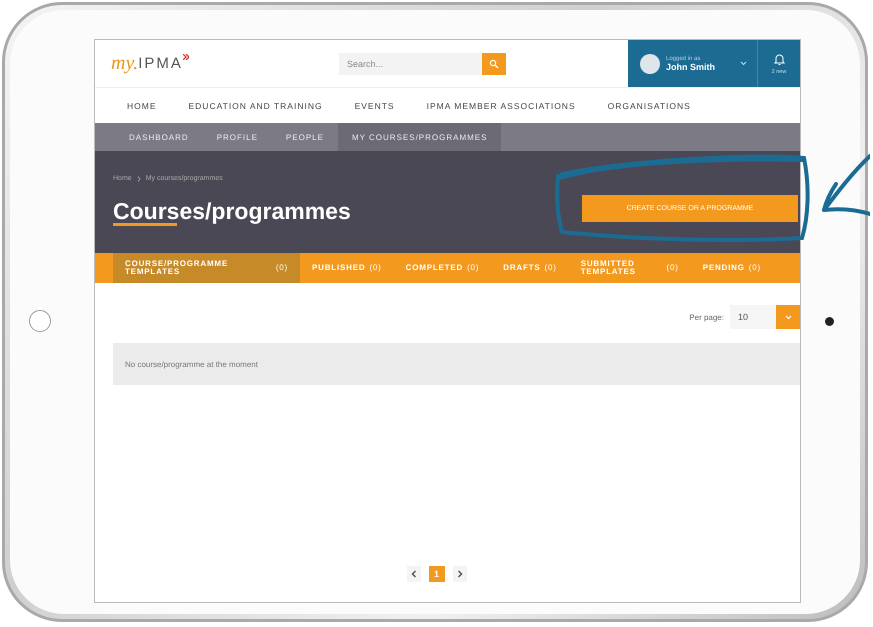 The width and height of the screenshot is (873, 627). I want to click on nav-link: EVENTS, so click(372, 105).